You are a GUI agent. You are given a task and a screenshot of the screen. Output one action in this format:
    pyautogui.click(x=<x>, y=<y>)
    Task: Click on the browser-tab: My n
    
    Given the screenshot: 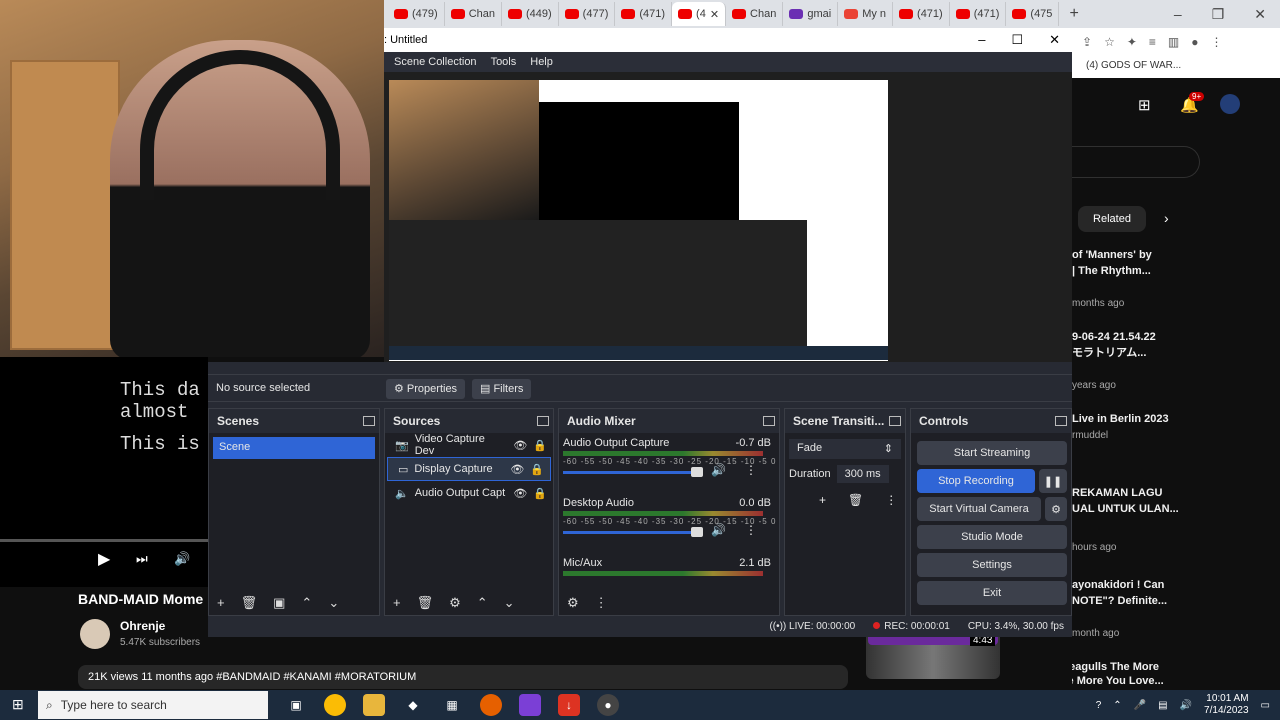 What is the action you would take?
    pyautogui.click(x=866, y=14)
    